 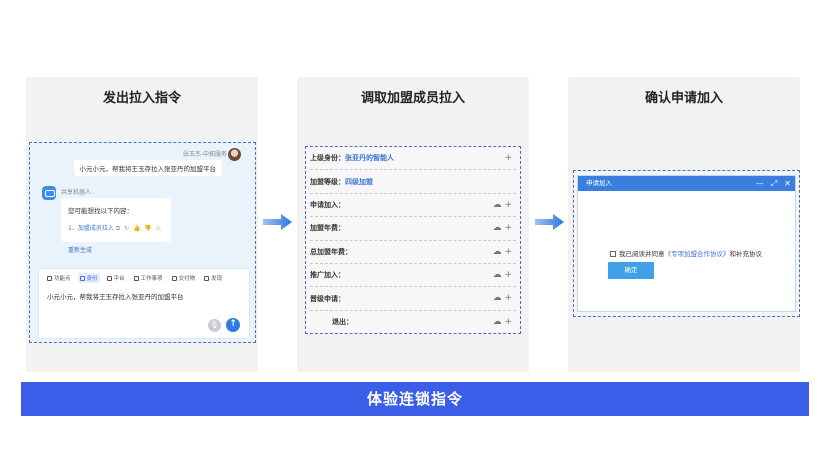 I want to click on send-button: ↑, so click(x=233, y=325).